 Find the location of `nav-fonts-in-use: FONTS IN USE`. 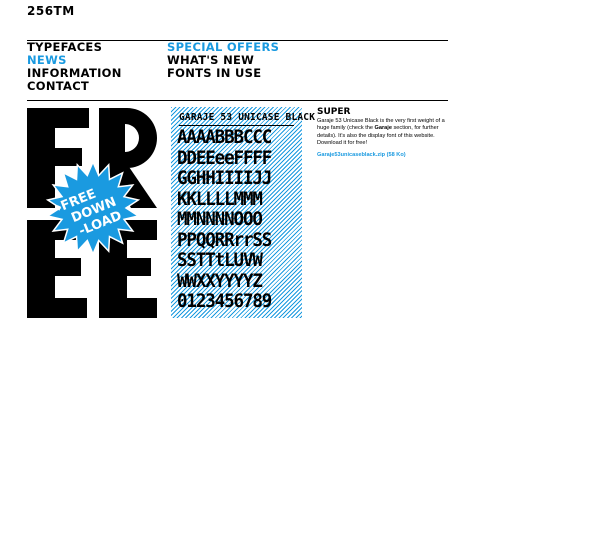

nav-fonts-in-use: FONTS IN USE is located at coordinates (223, 73).